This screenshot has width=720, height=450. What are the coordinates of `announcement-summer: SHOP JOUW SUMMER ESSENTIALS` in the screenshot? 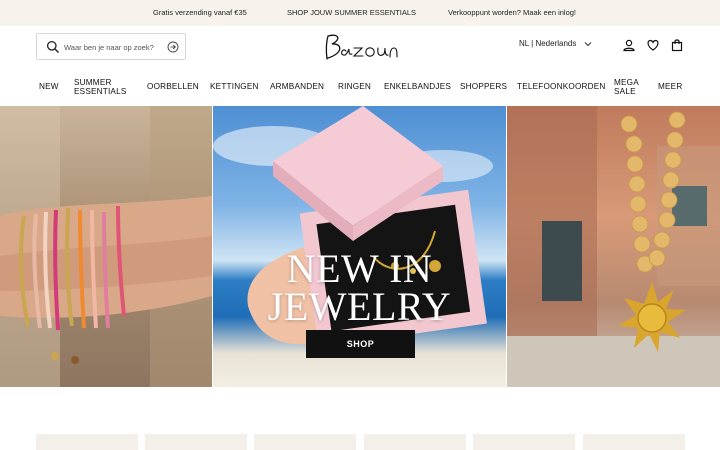 It's located at (351, 13).